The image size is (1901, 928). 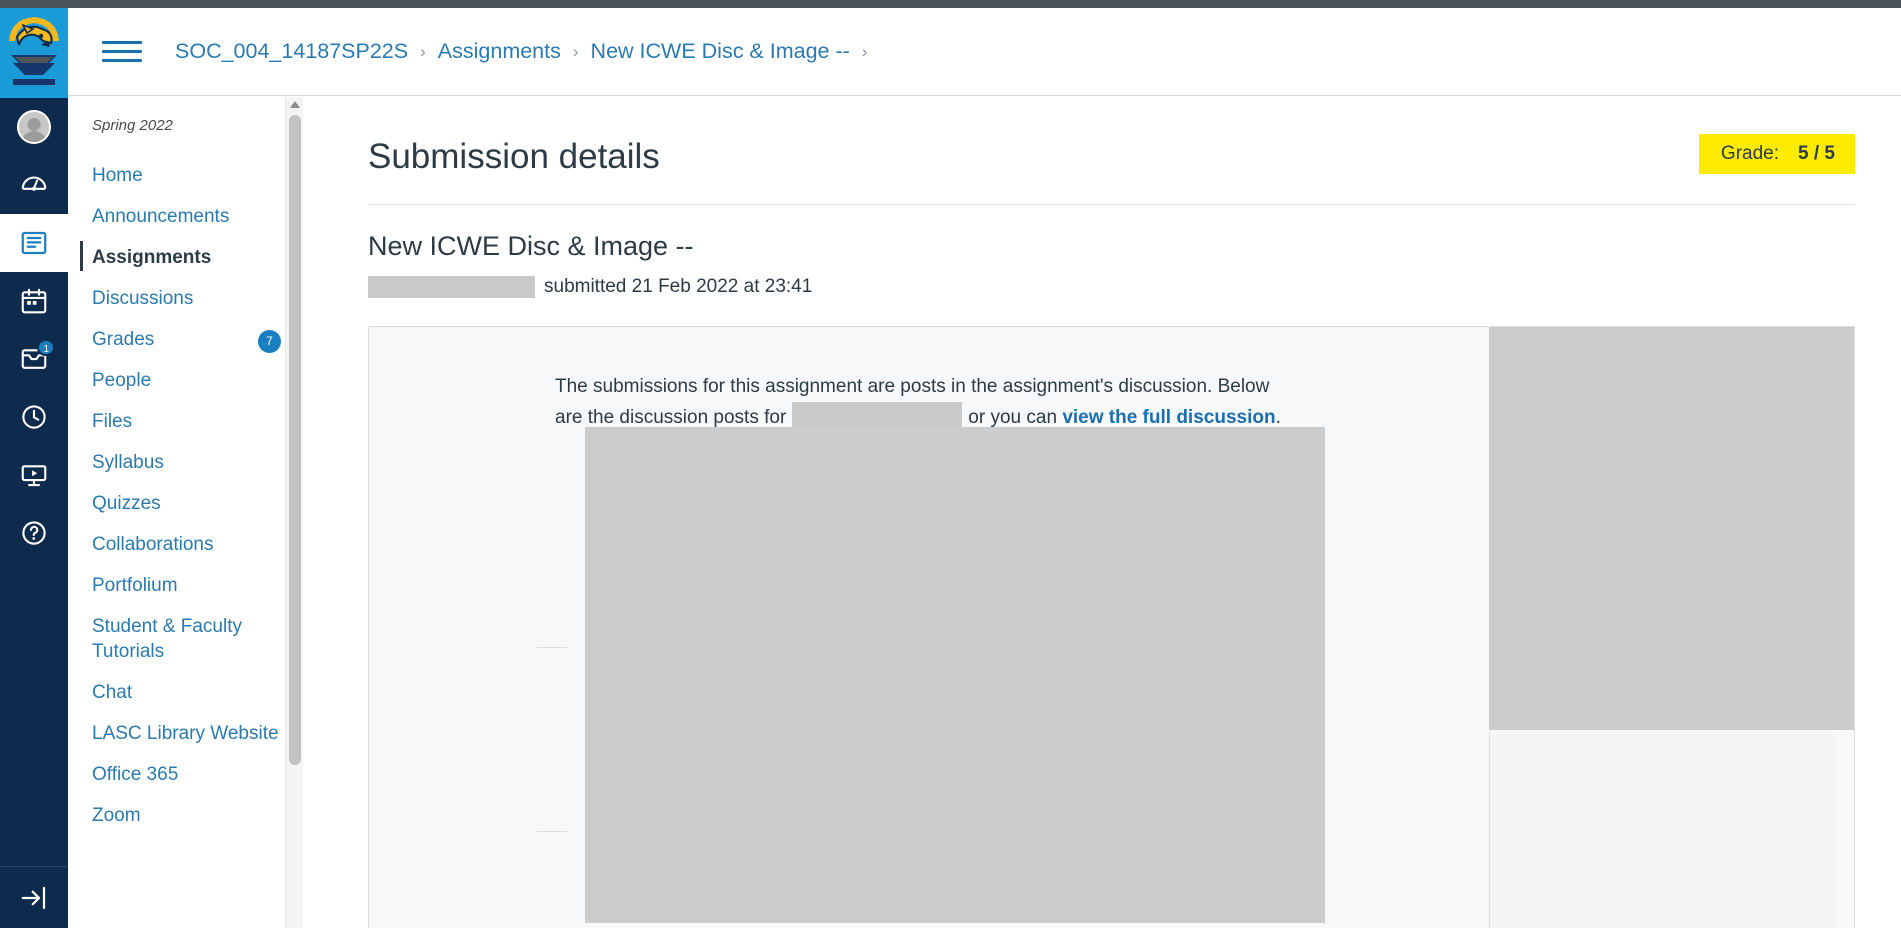 I want to click on sidebar-item-collaborations: Collaborations, so click(x=185, y=544).